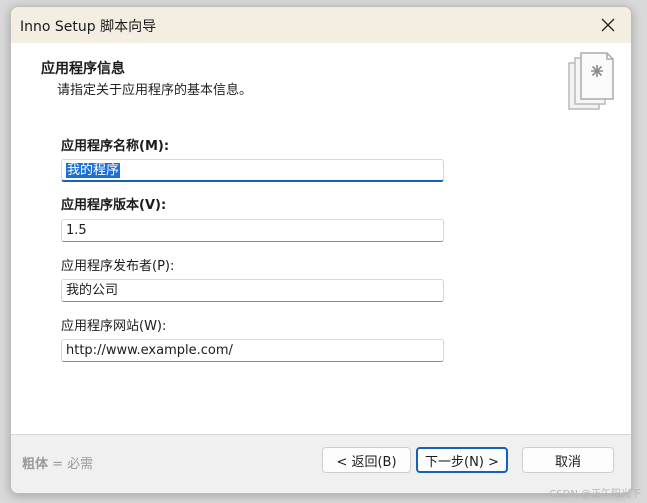  I want to click on close-icon, so click(608, 25).